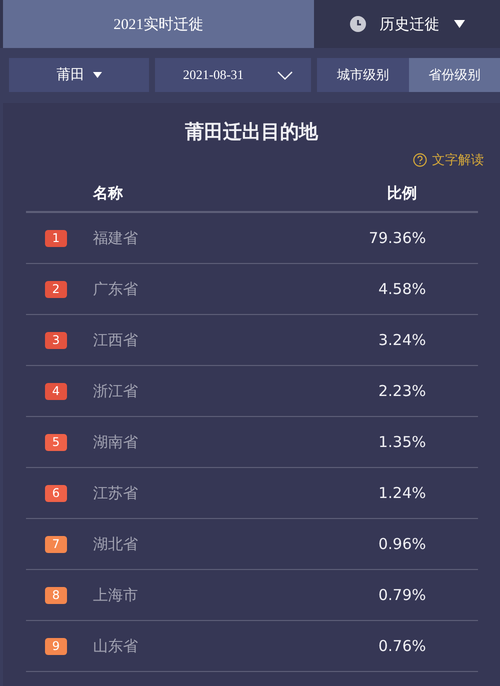  Describe the element at coordinates (358, 24) in the screenshot. I see `clock-icon` at that location.